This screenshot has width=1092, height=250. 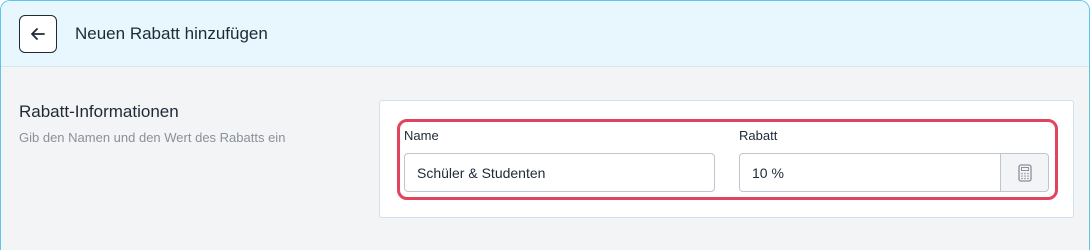 I want to click on discount-input, so click(x=870, y=172).